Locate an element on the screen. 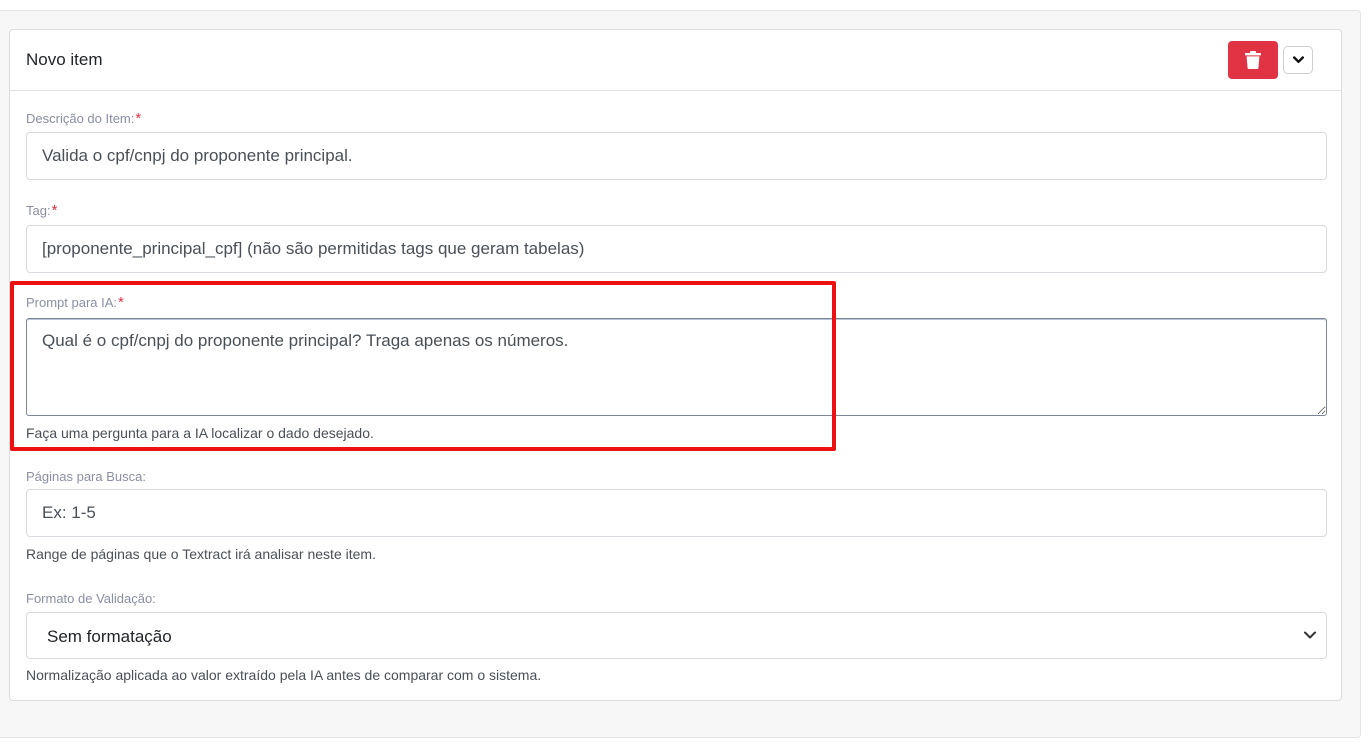  prompt-label-text: Prompt para IA: is located at coordinates (72, 302).